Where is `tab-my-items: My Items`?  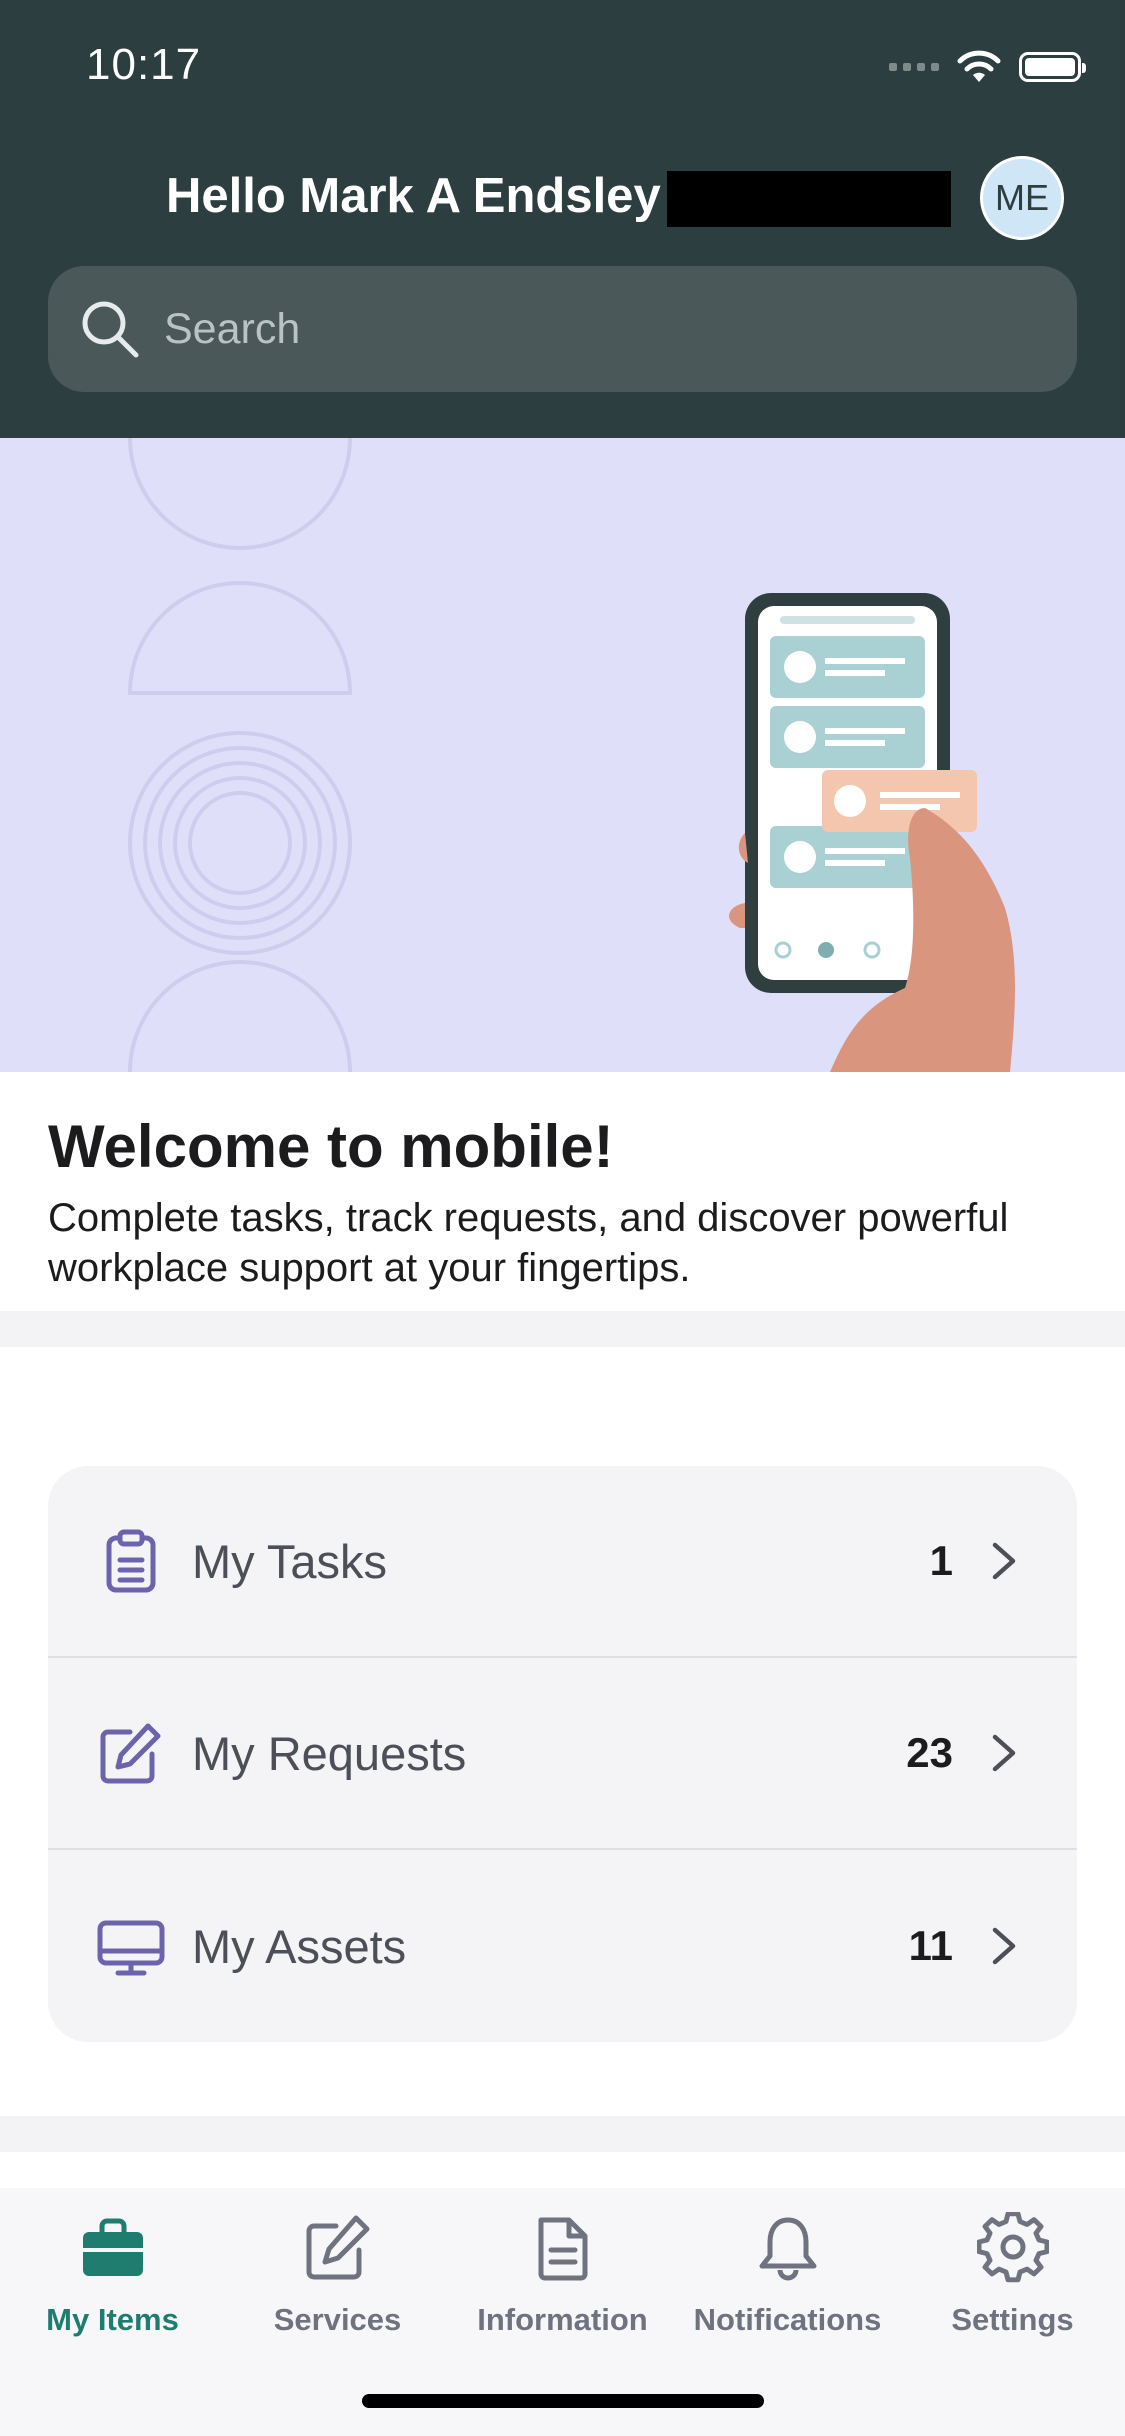
tab-my-items: My Items is located at coordinates (112, 2275).